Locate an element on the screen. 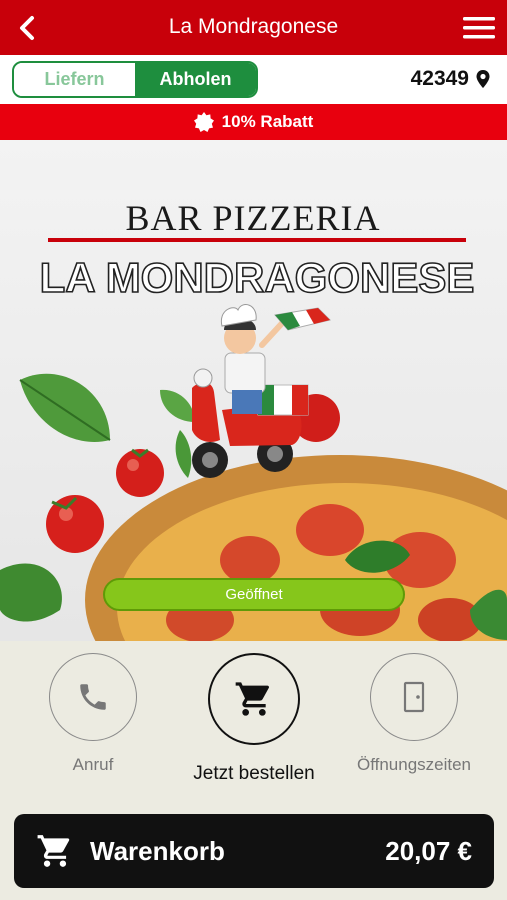 This screenshot has width=507, height=900. page-title: La Mondragonese is located at coordinates (253, 26).